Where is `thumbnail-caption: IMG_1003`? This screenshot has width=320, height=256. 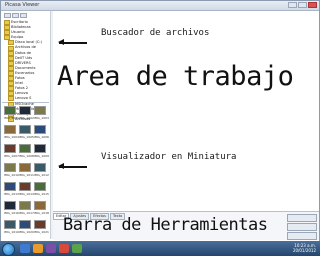 thumbnail-caption: IMG_1003 is located at coordinates (41, 118).